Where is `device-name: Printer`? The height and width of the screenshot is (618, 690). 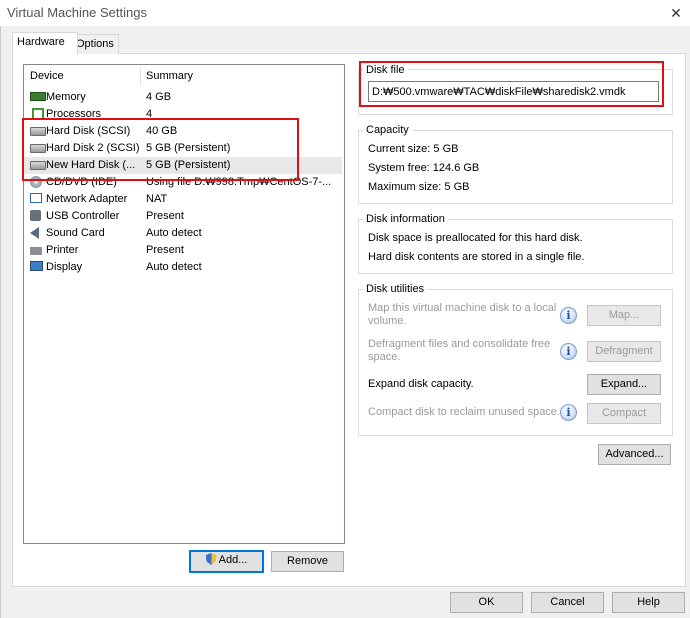
device-name: Printer is located at coordinates (62, 250).